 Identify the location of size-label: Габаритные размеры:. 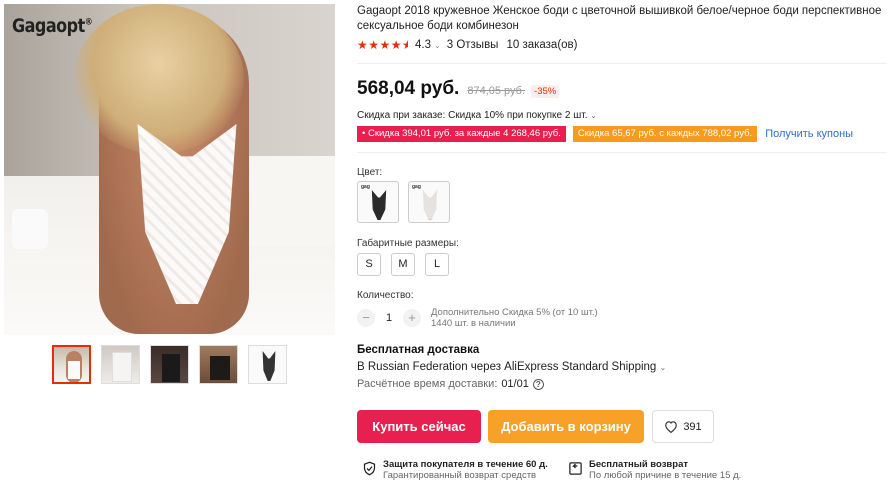
(408, 243).